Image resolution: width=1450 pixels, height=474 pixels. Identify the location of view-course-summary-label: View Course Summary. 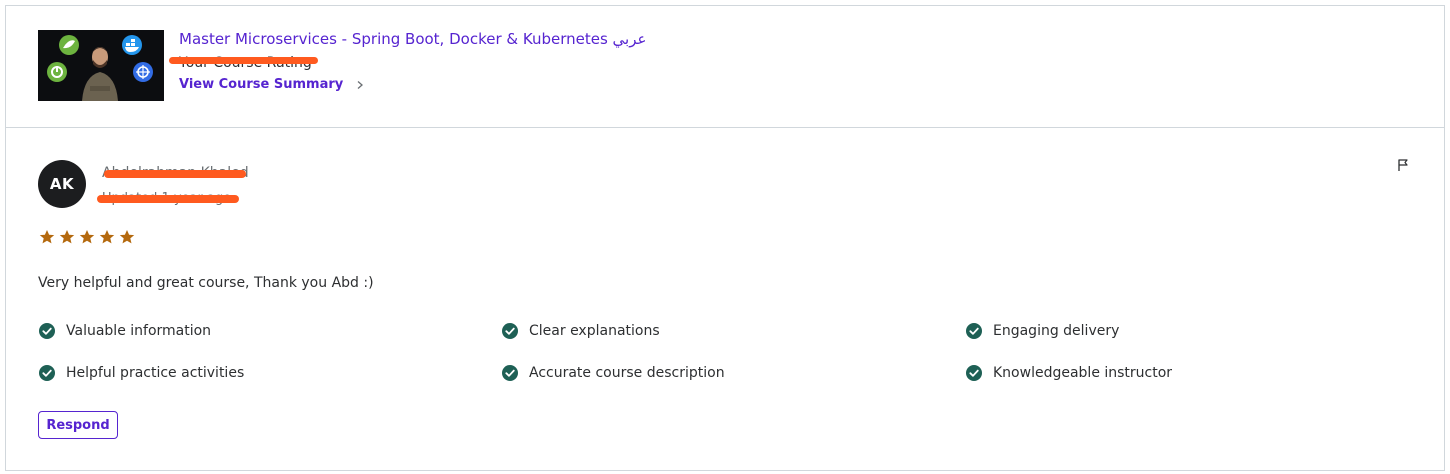
(261, 84).